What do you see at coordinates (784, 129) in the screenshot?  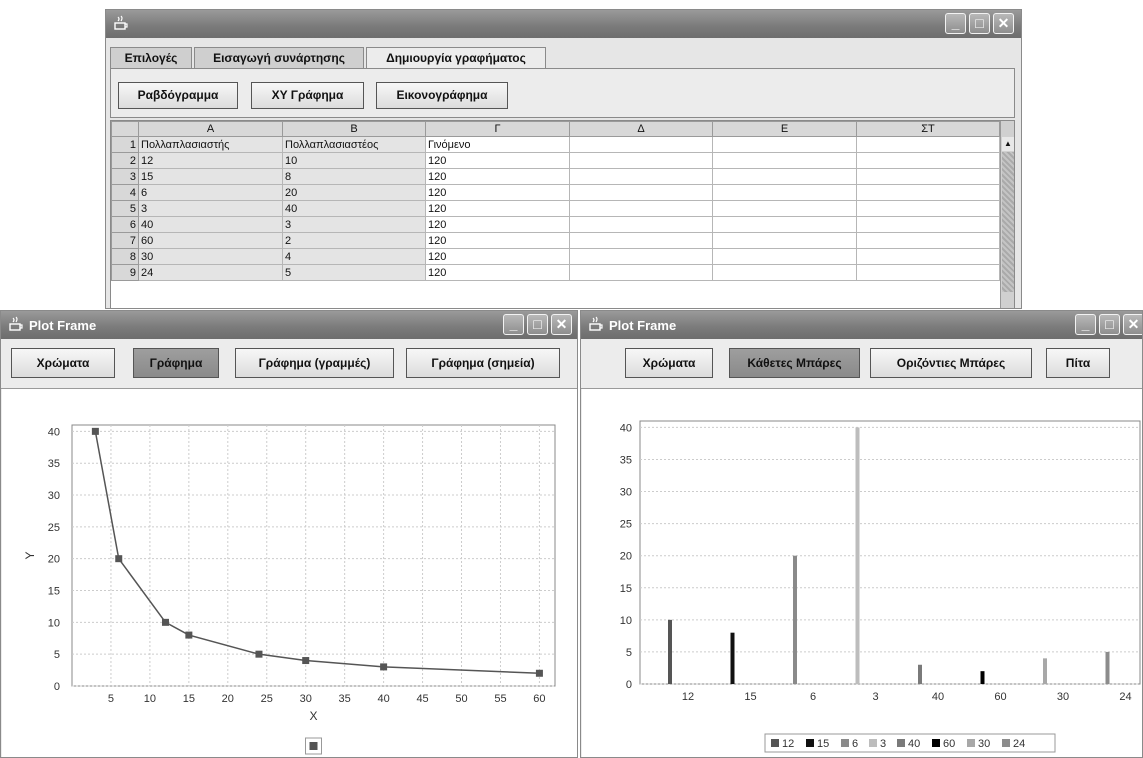 I see `column-header: E` at bounding box center [784, 129].